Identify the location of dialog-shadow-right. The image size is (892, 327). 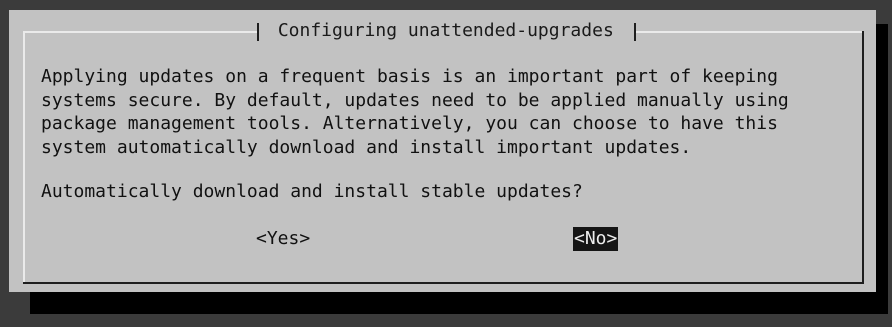
(882, 169).